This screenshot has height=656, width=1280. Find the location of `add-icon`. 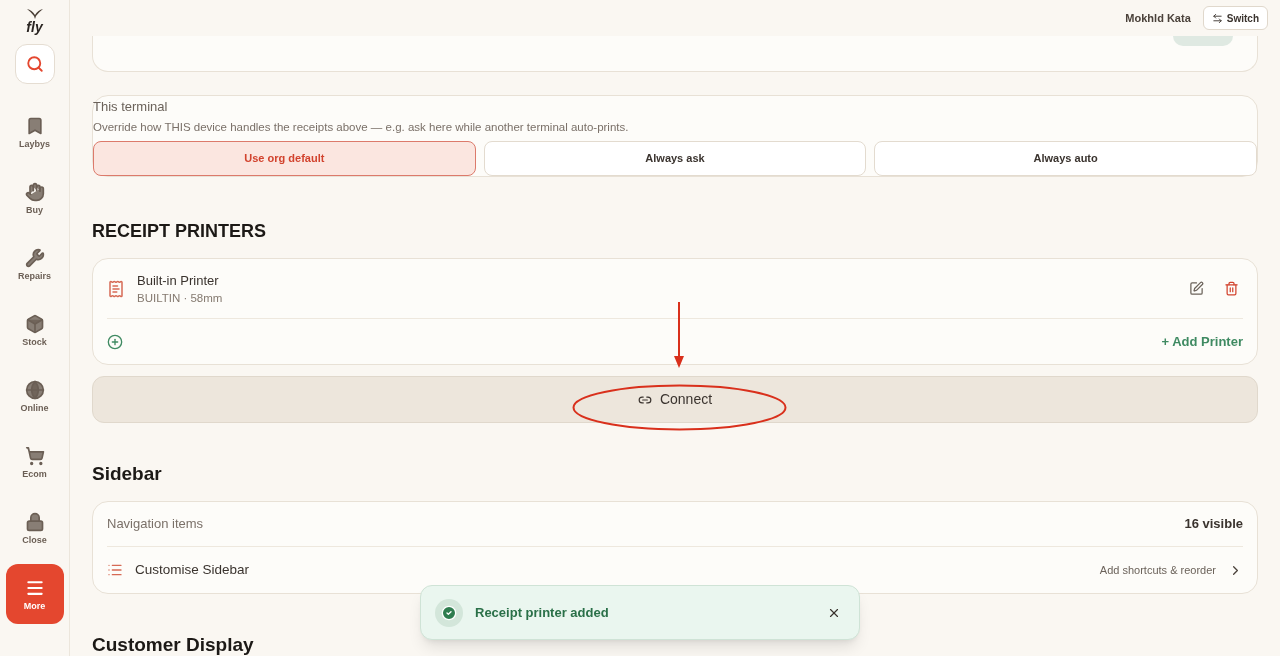

add-icon is located at coordinates (115, 341).